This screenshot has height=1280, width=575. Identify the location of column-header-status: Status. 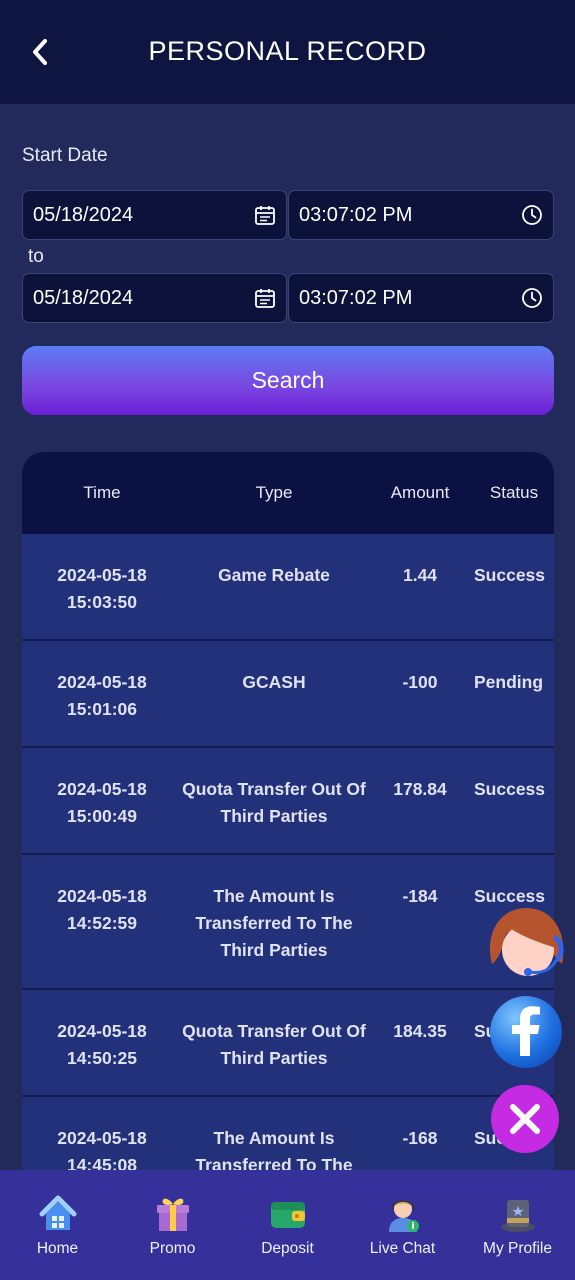
(514, 492).